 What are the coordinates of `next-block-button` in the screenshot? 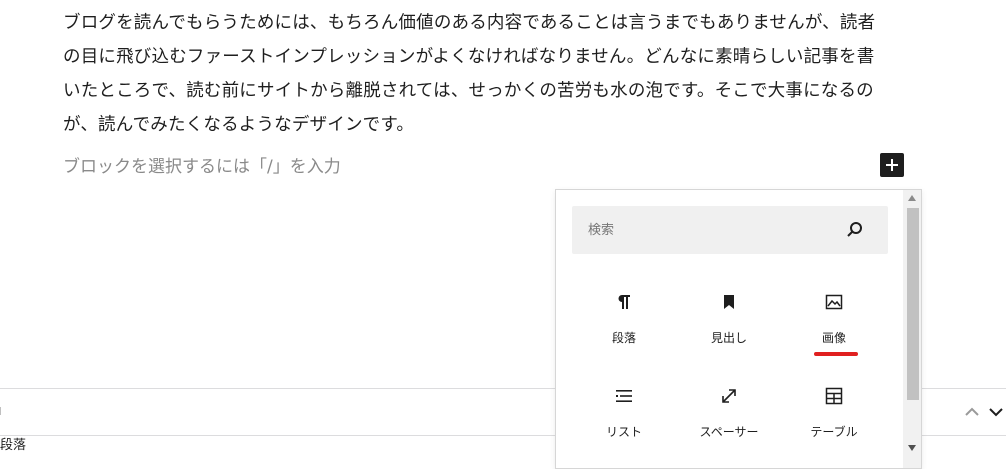 It's located at (996, 412).